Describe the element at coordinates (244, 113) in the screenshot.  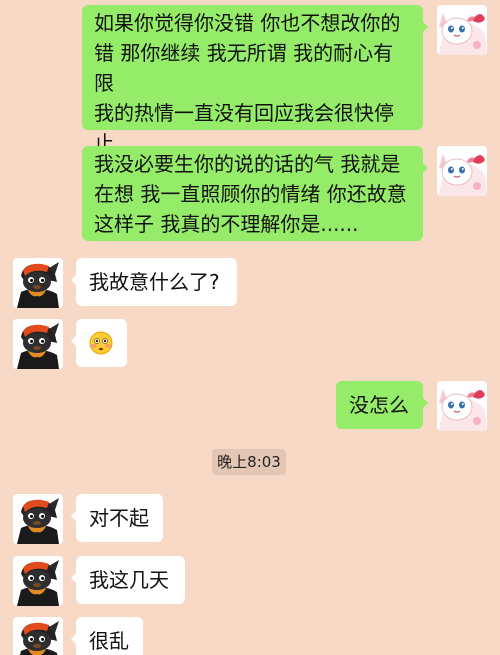
I see `message-line: 我的热情一直没有回应我会很快停` at that location.